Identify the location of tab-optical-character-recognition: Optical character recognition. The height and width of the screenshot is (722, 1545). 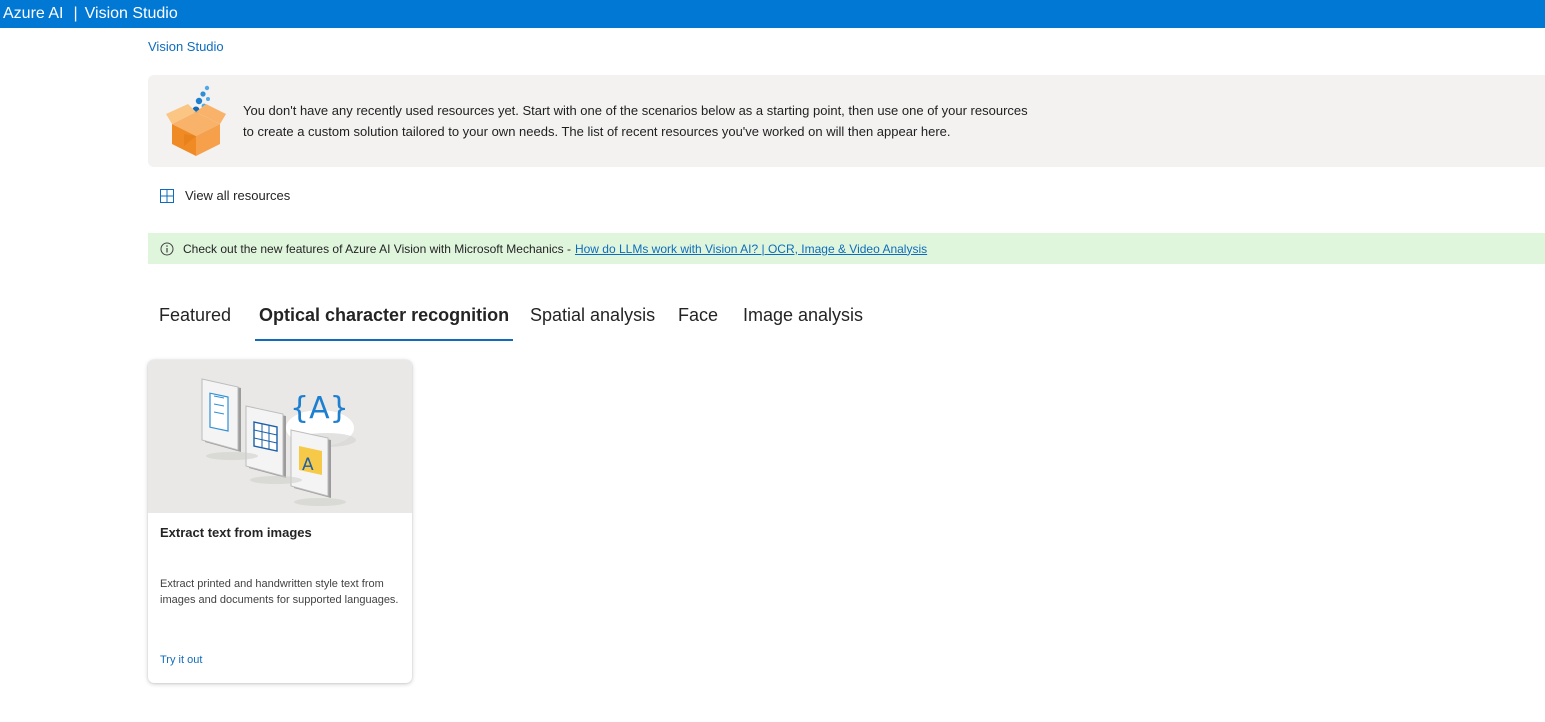
(384, 323).